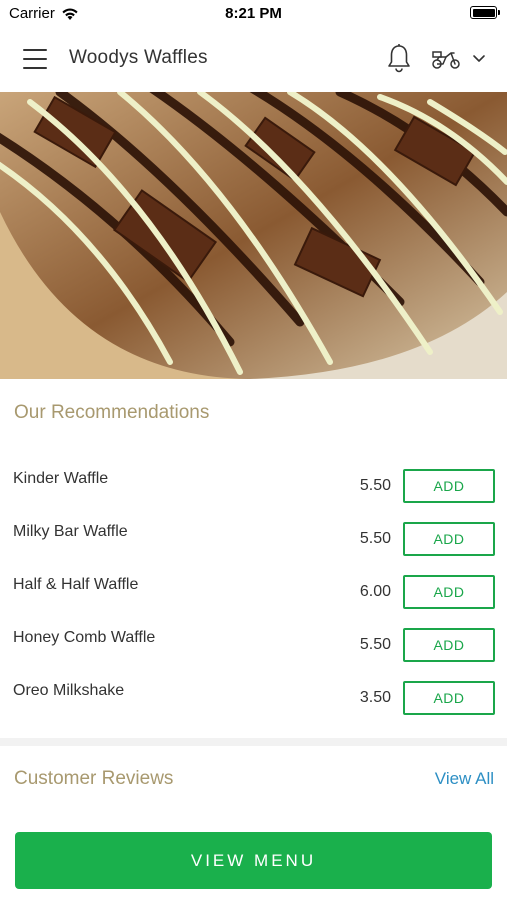  I want to click on list-item: Milky Bar Waffle 5.50 ADD, so click(253, 541).